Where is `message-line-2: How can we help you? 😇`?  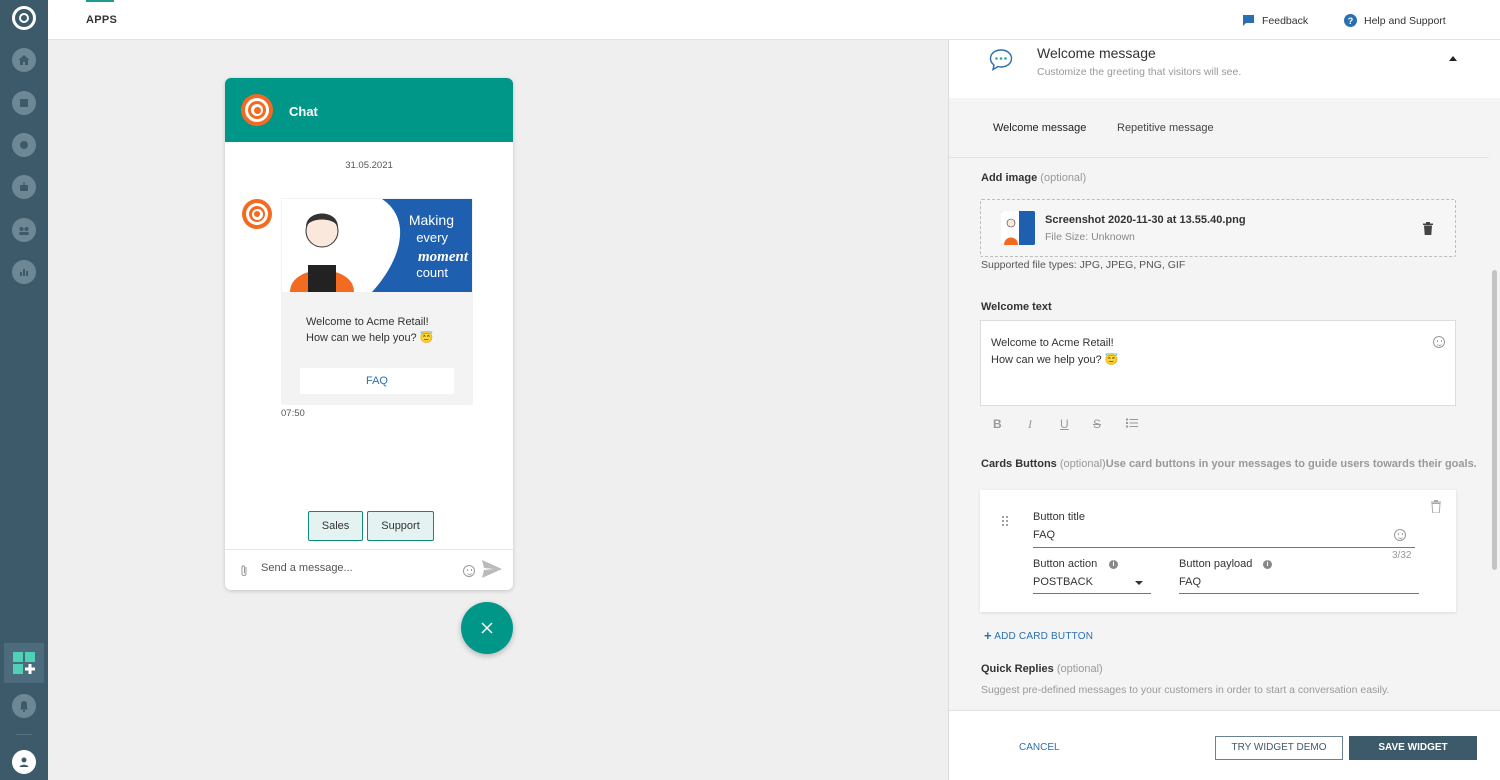
message-line-2: How can we help you? 😇 is located at coordinates (370, 338).